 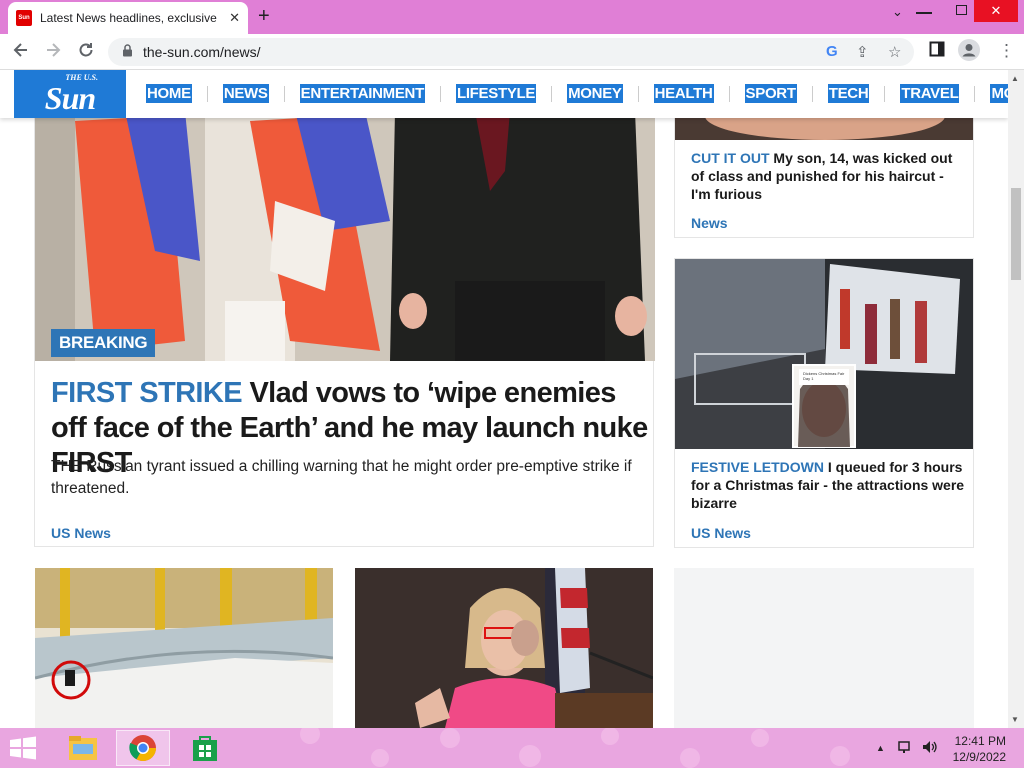 I want to click on windows-taskbar: ▲ 12:41 PM 12/9/2022, so click(x=512, y=748).